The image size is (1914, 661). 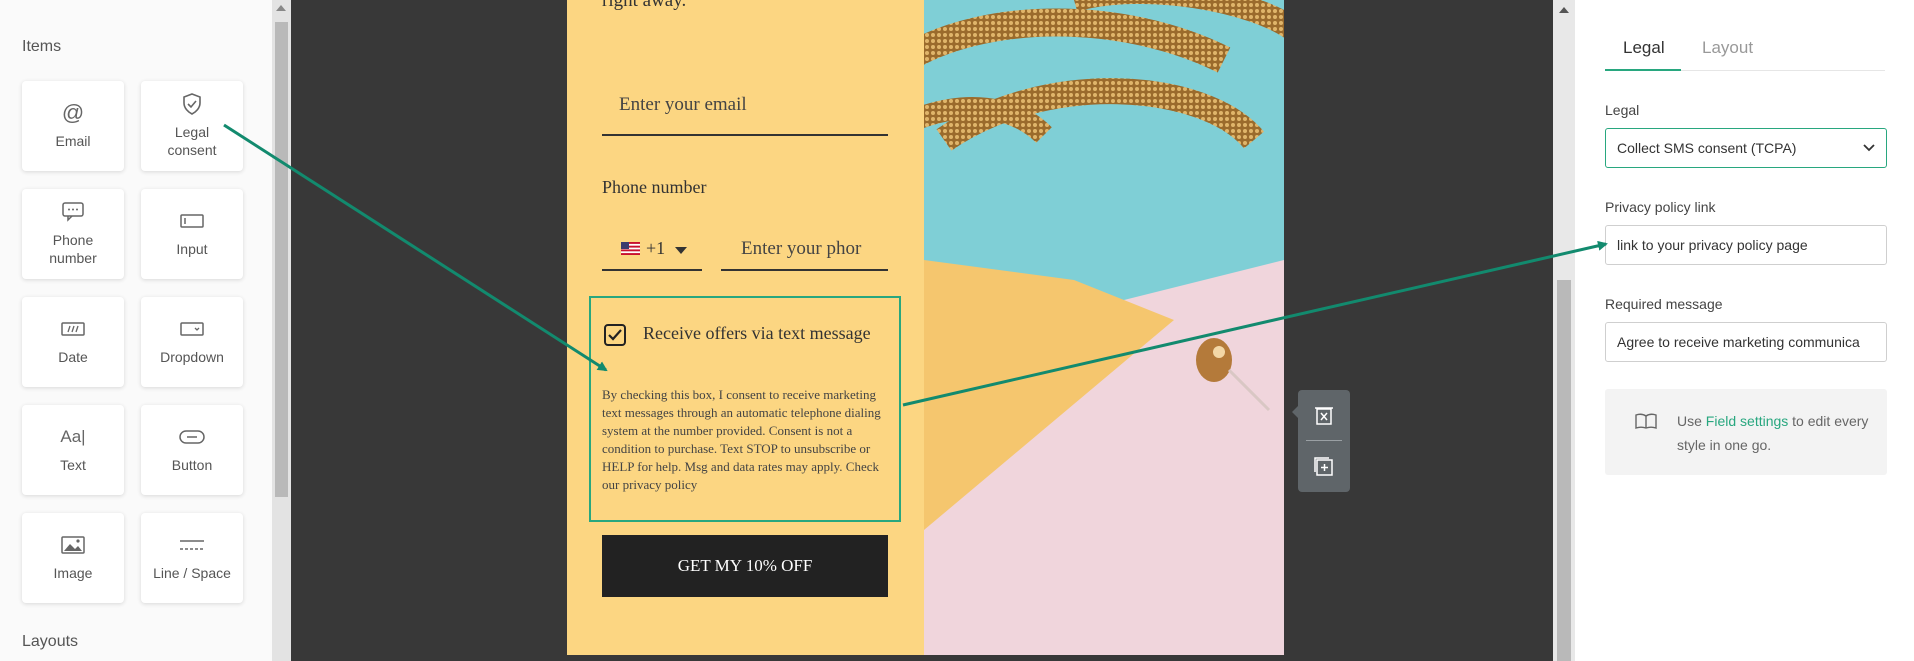 I want to click on divider-icon, so click(x=192, y=545).